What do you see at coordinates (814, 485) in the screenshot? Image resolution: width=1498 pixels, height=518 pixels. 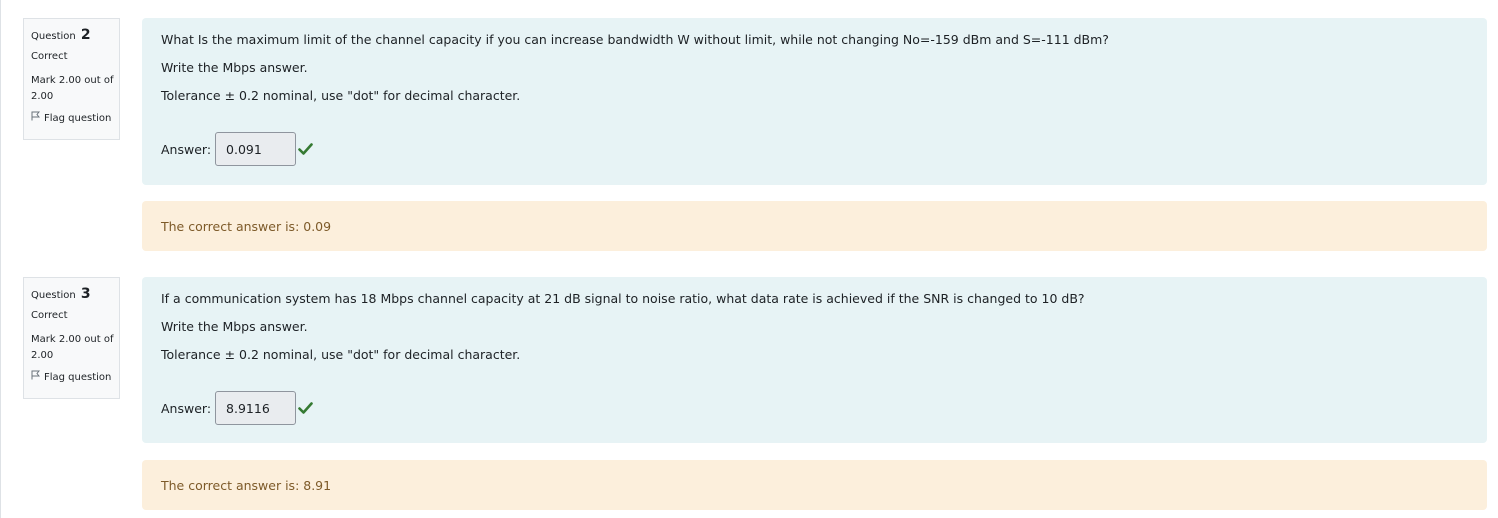 I see `right-answer-feedback: The correct answer is: 8.91` at bounding box center [814, 485].